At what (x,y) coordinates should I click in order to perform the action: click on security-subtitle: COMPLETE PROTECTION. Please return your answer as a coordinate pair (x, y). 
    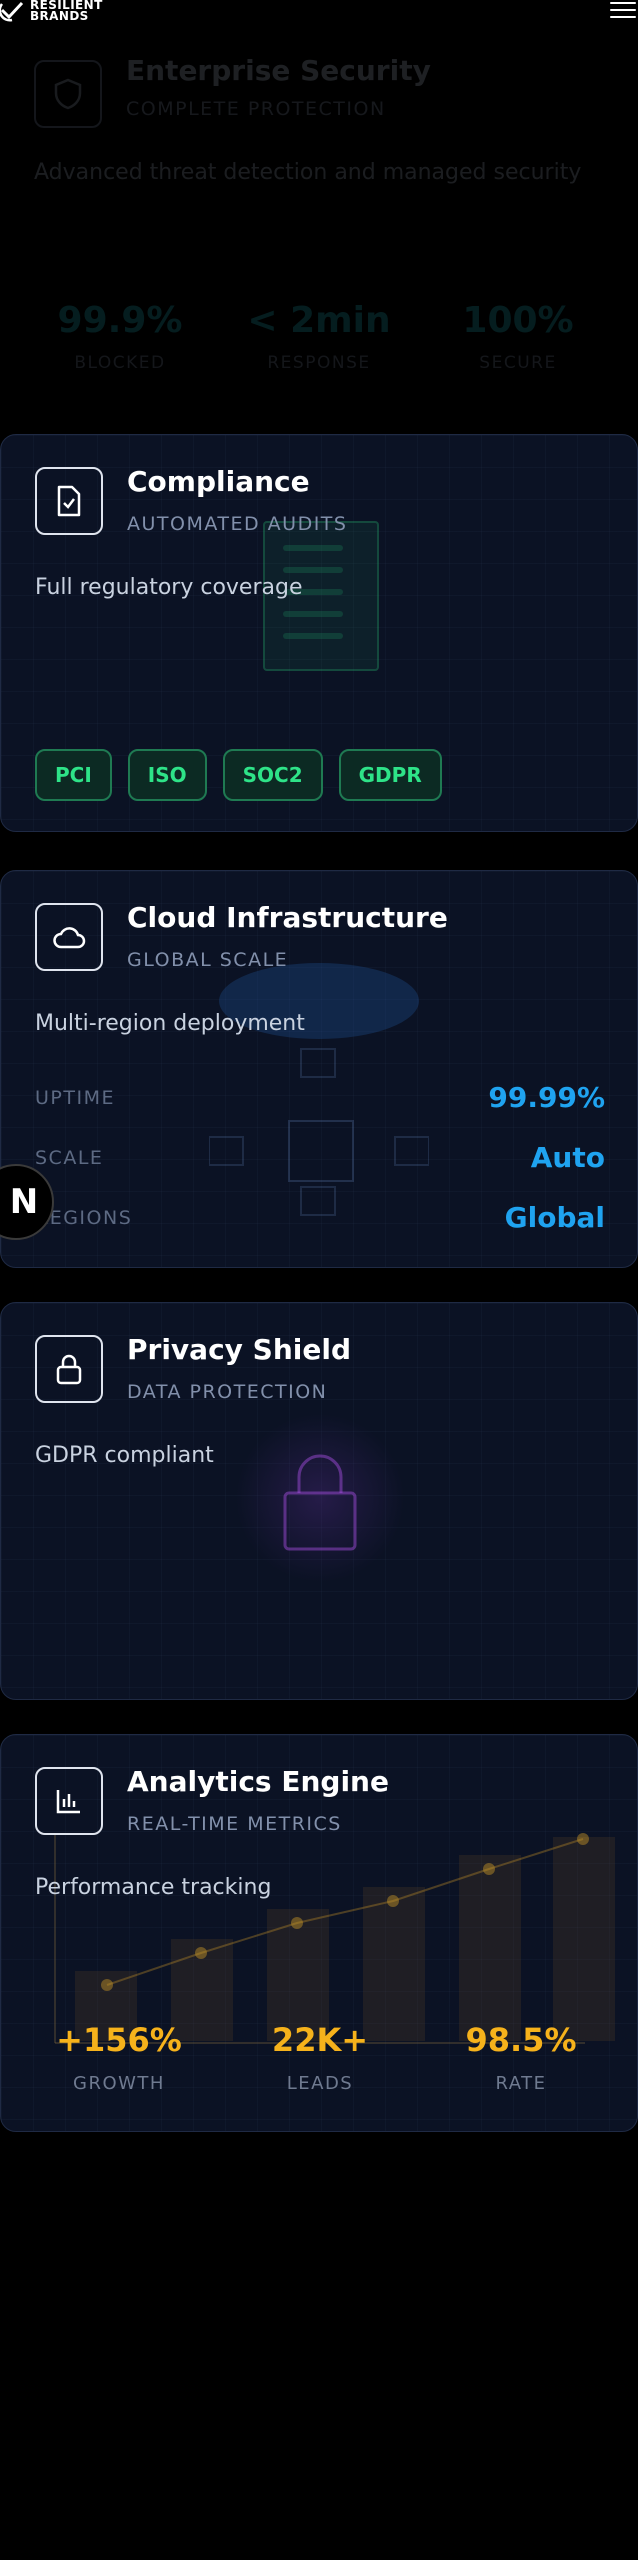
    Looking at the image, I should click on (256, 109).